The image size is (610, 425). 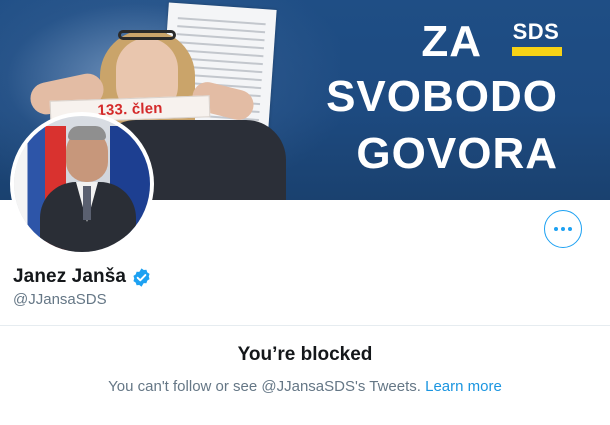 I want to click on avatar-tie, so click(x=87, y=203).